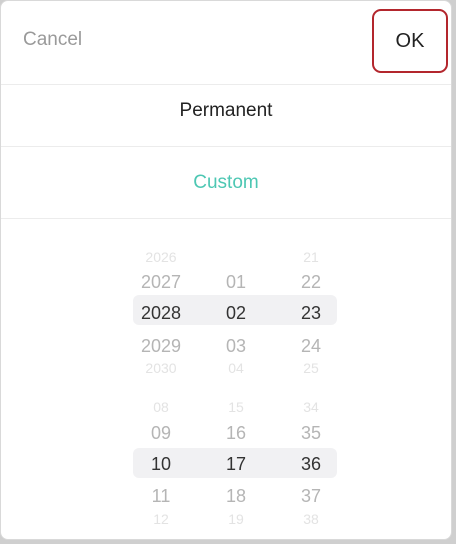 The height and width of the screenshot is (544, 456). Describe the element at coordinates (311, 496) in the screenshot. I see `second-value: 37` at that location.